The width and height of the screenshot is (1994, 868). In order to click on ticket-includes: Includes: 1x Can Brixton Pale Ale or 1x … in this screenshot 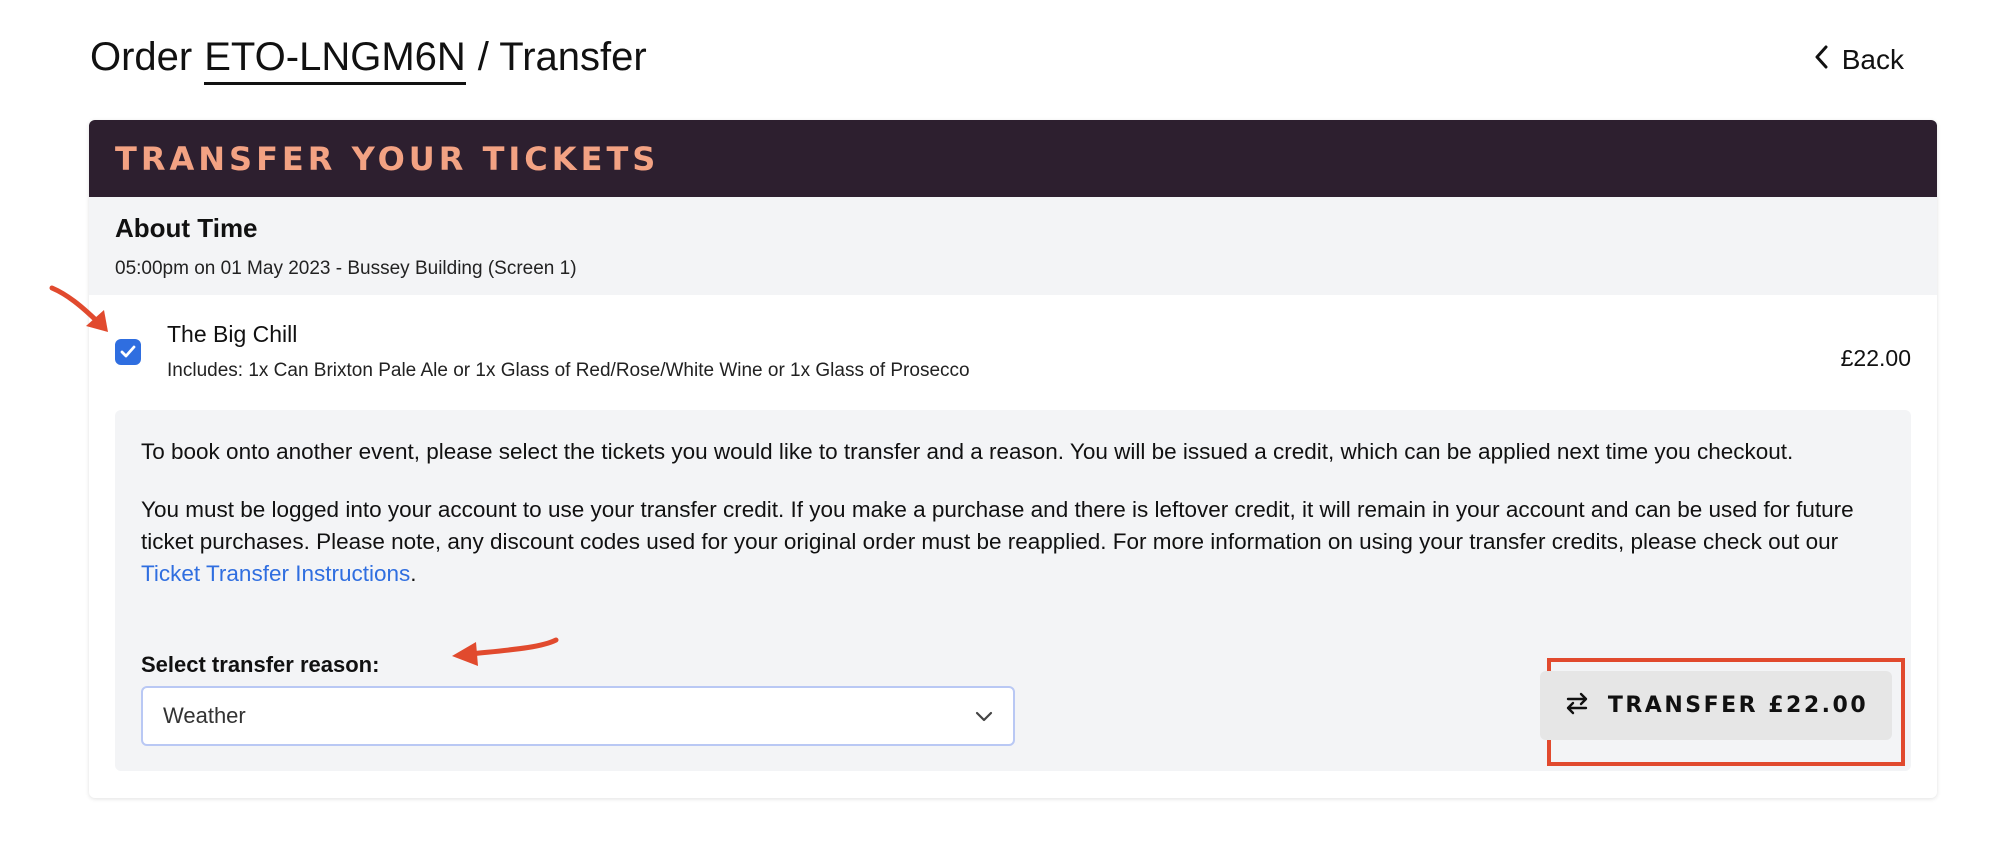, I will do `click(568, 370)`.